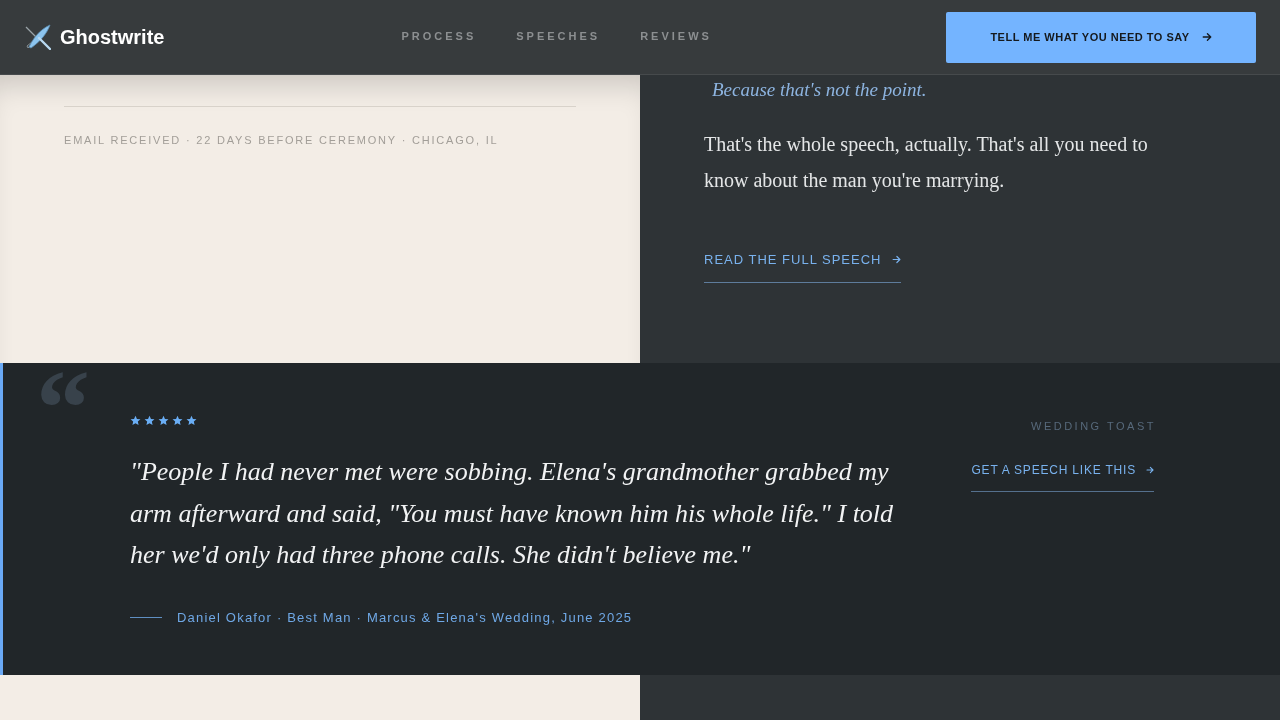 This screenshot has width=1280, height=720. What do you see at coordinates (802, 267) in the screenshot?
I see `read-speech-link: READ THE FULL SPEECH` at bounding box center [802, 267].